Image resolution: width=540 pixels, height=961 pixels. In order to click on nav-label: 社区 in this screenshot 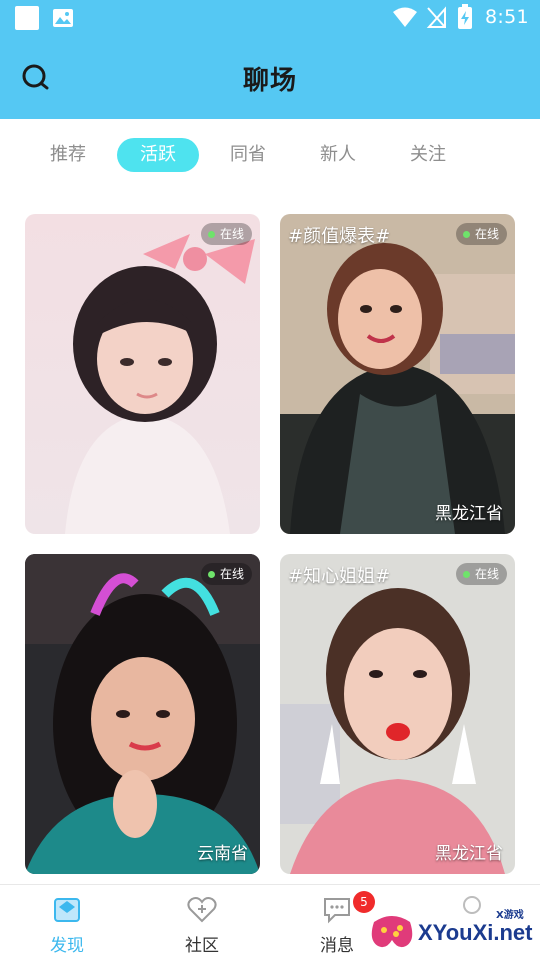, I will do `click(202, 946)`.